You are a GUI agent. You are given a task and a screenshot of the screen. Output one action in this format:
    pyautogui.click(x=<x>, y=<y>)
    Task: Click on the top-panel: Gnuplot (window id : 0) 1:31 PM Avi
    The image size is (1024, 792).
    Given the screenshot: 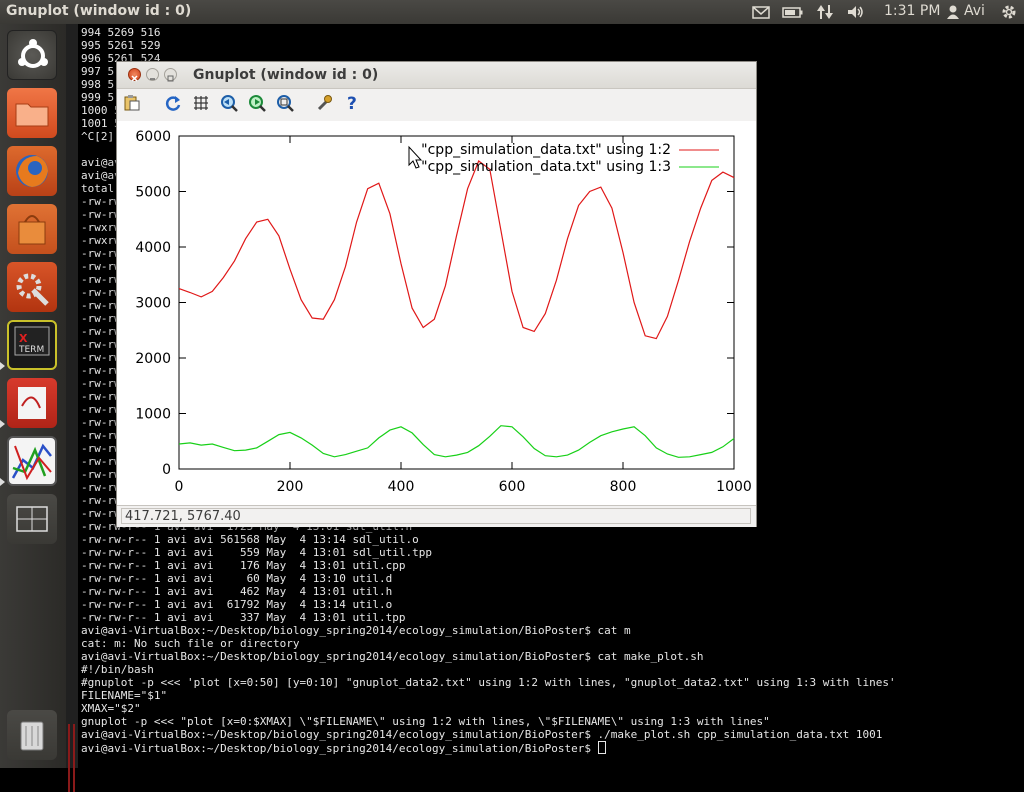 What is the action you would take?
    pyautogui.click(x=512, y=12)
    